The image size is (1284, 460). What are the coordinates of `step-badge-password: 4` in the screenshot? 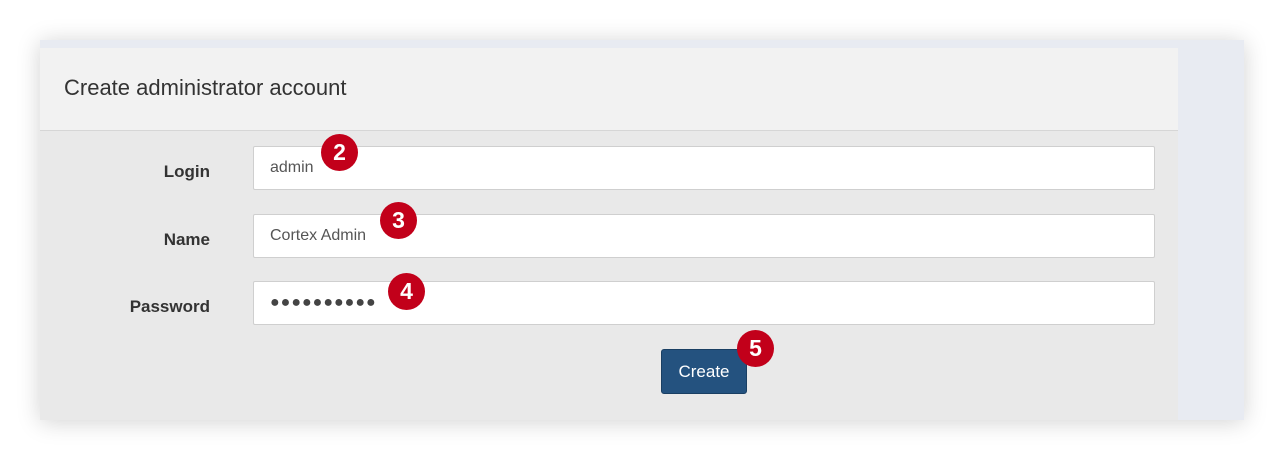 It's located at (406, 291).